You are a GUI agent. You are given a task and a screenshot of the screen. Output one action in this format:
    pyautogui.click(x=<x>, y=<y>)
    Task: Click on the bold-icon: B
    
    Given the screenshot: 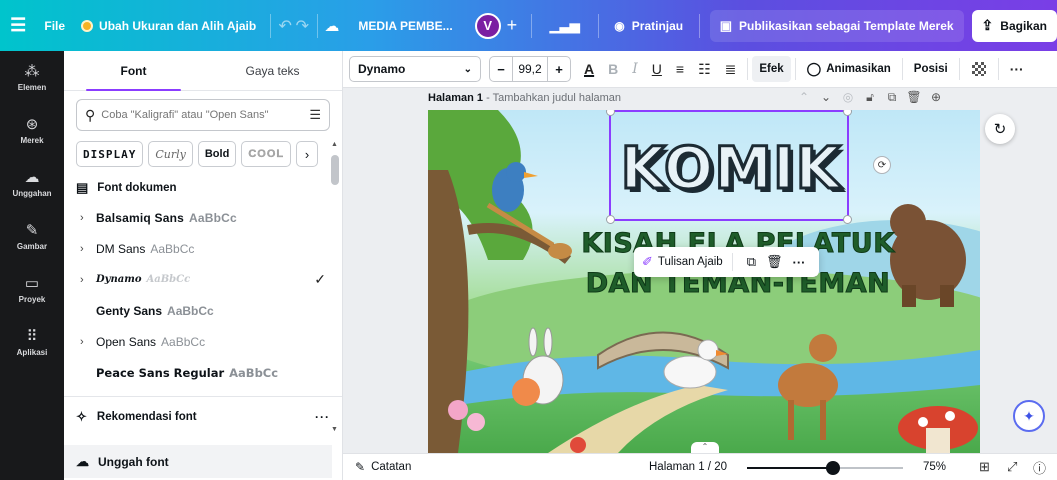 What is the action you would take?
    pyautogui.click(x=613, y=69)
    